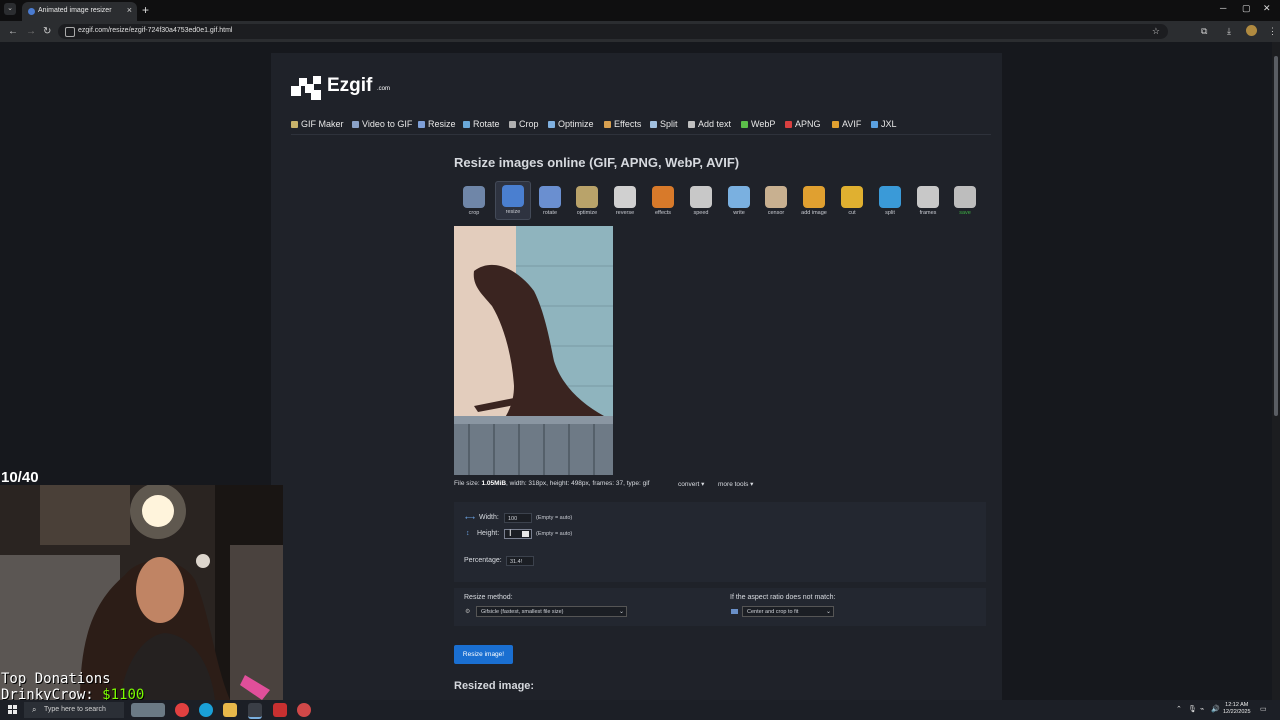  Describe the element at coordinates (1223, 8) in the screenshot. I see `minimize-window-icon: ─` at that location.